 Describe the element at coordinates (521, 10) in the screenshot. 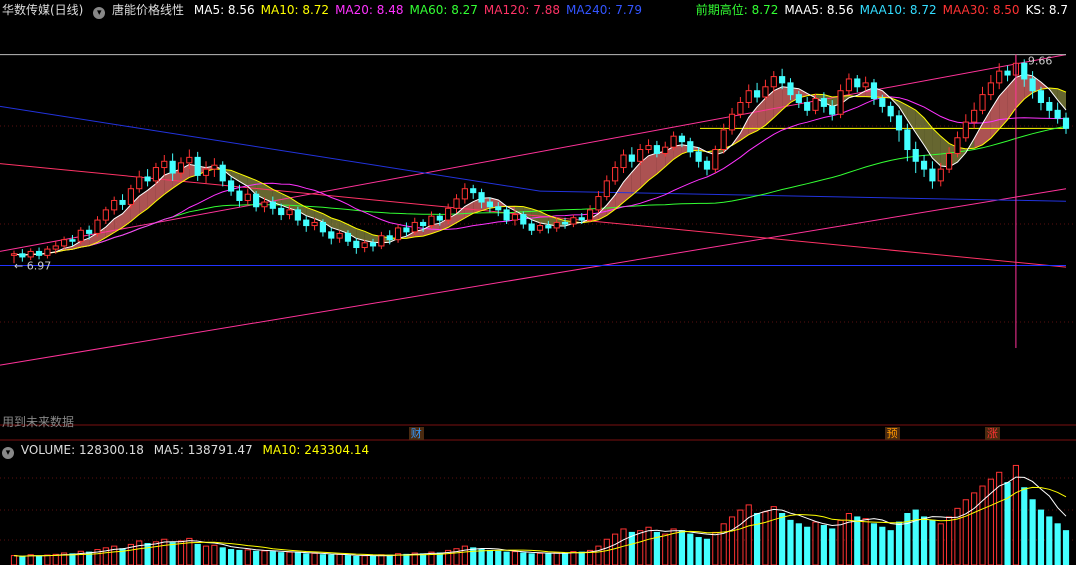

I see `legend-ma120: MA120: 7.88` at that location.